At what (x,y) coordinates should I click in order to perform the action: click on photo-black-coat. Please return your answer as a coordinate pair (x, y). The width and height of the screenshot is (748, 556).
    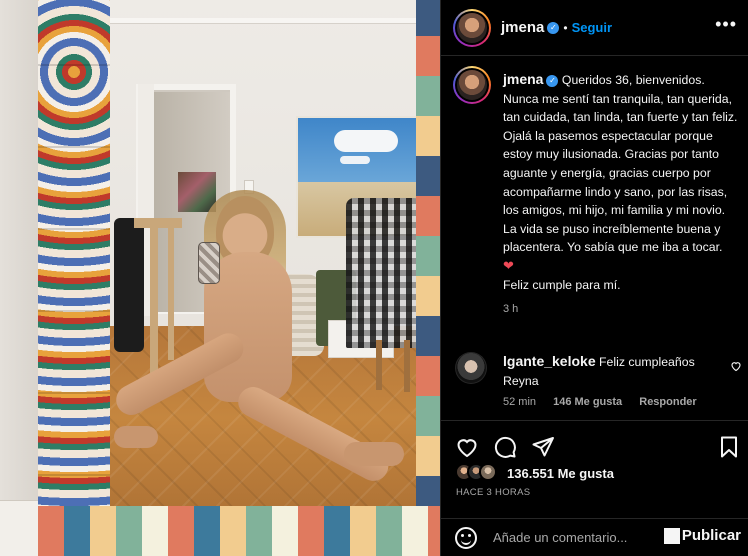
    Looking at the image, I should click on (129, 285).